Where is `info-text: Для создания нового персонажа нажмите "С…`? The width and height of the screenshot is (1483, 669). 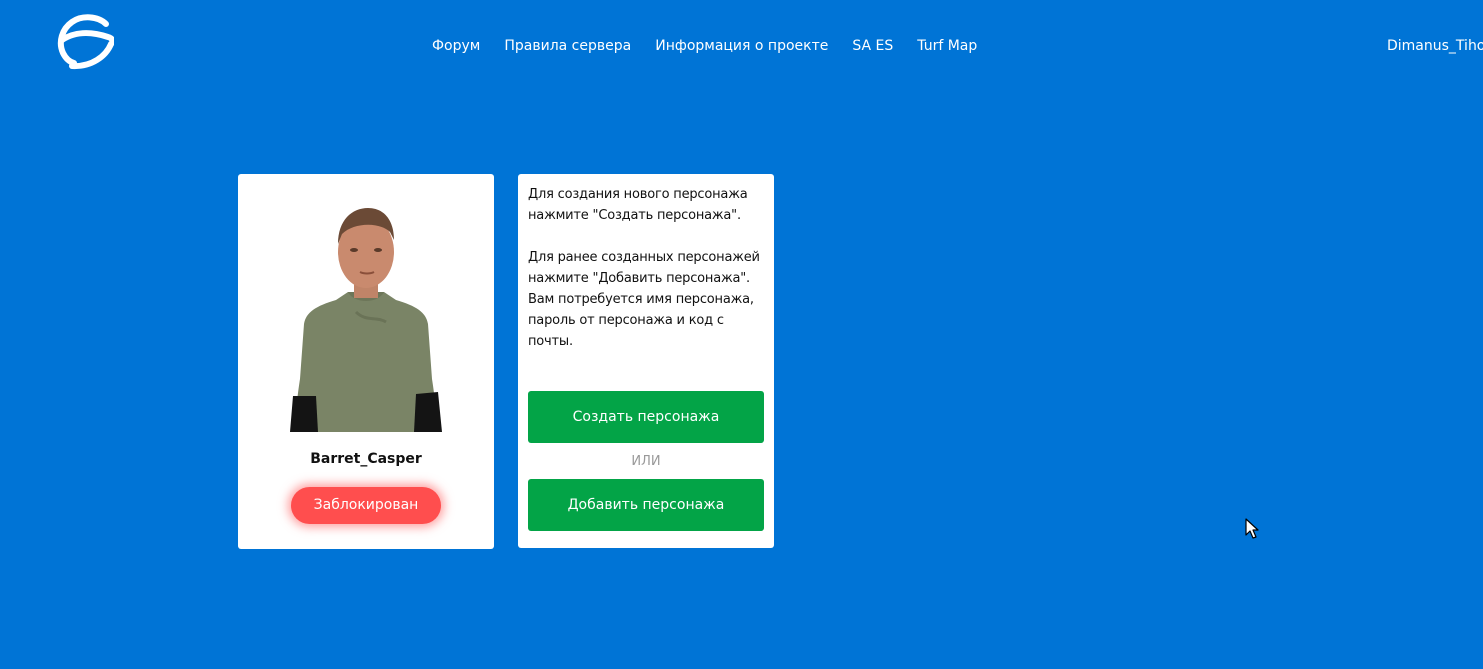
info-text: Для создания нового персонажа нажмите "С… is located at coordinates (648, 268).